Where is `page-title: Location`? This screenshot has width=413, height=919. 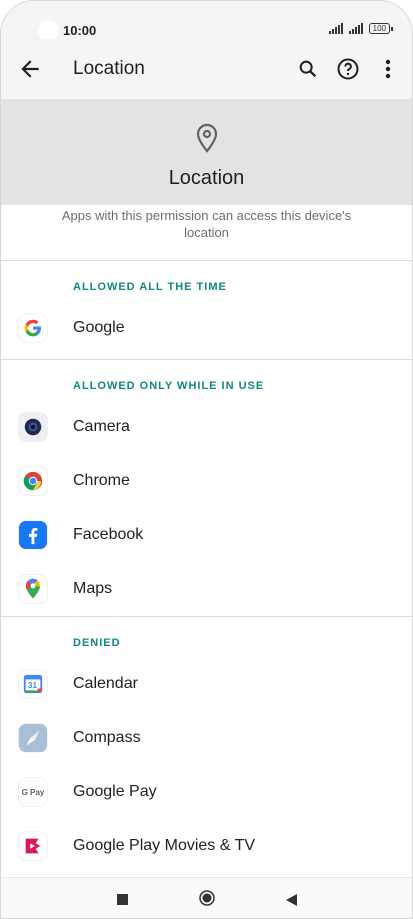
page-title: Location is located at coordinates (109, 68).